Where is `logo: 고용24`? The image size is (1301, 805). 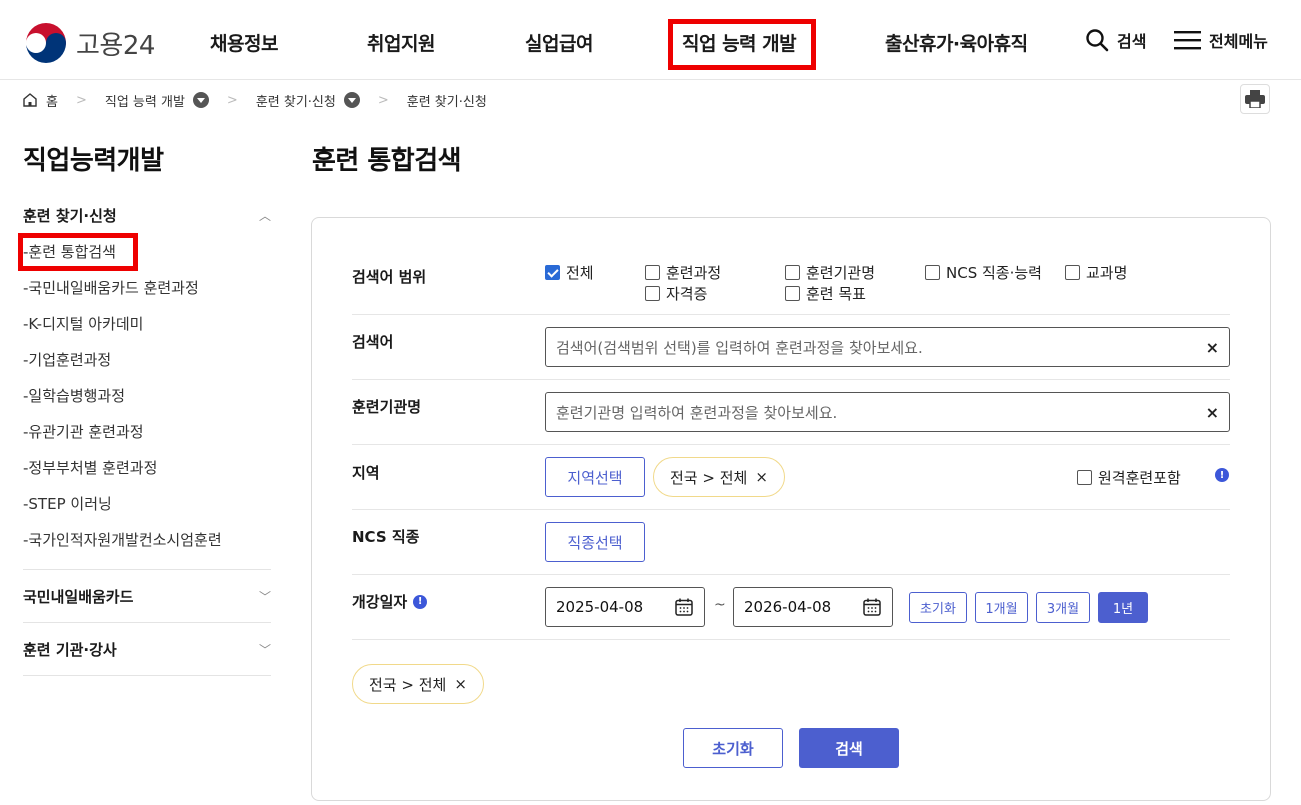 logo: 고용24 is located at coordinates (89, 43).